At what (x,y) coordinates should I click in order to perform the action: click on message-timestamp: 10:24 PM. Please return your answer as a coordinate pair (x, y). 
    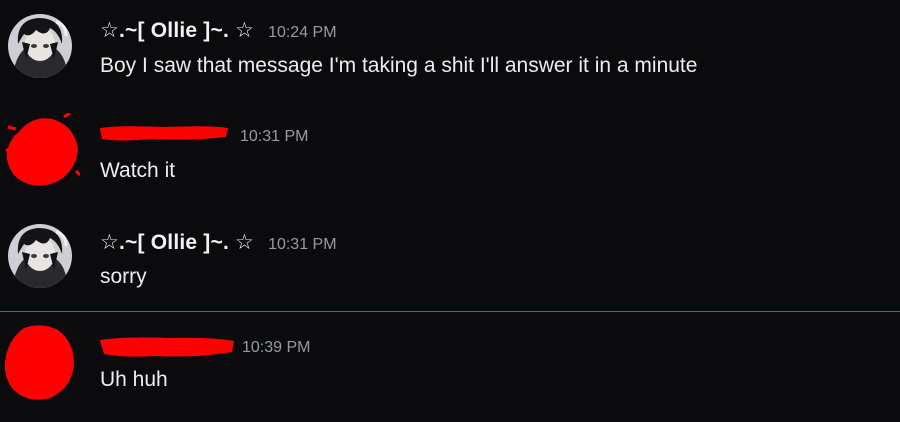
    Looking at the image, I should click on (302, 33).